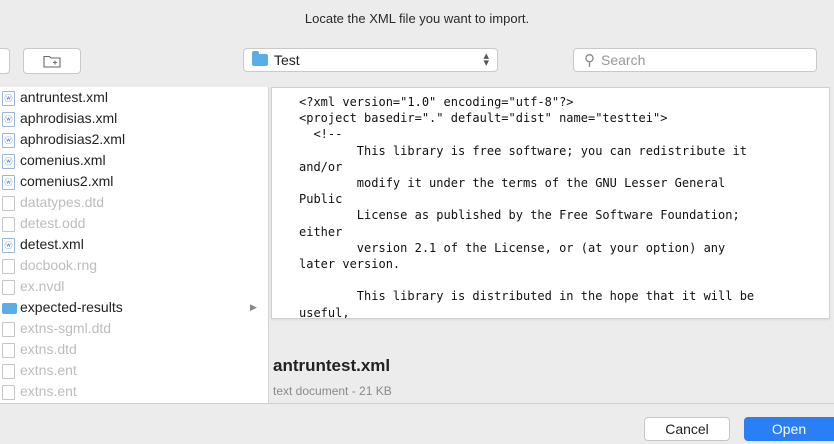  Describe the element at coordinates (589, 60) in the screenshot. I see `search-icon: ⚲` at that location.